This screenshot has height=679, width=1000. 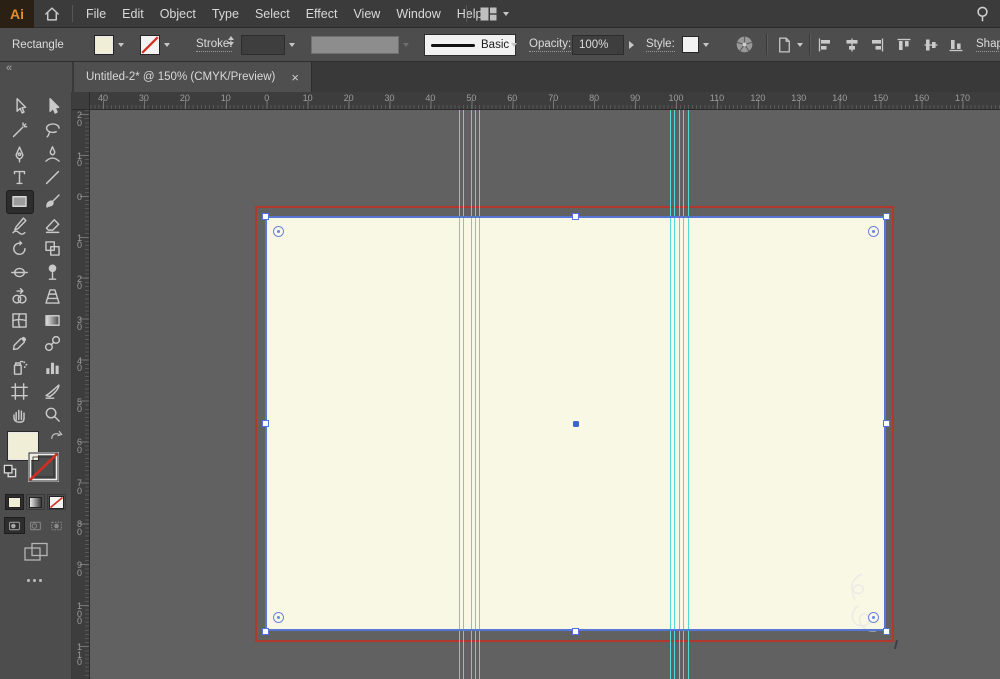 What do you see at coordinates (52, 14) in the screenshot?
I see `home-icon` at bounding box center [52, 14].